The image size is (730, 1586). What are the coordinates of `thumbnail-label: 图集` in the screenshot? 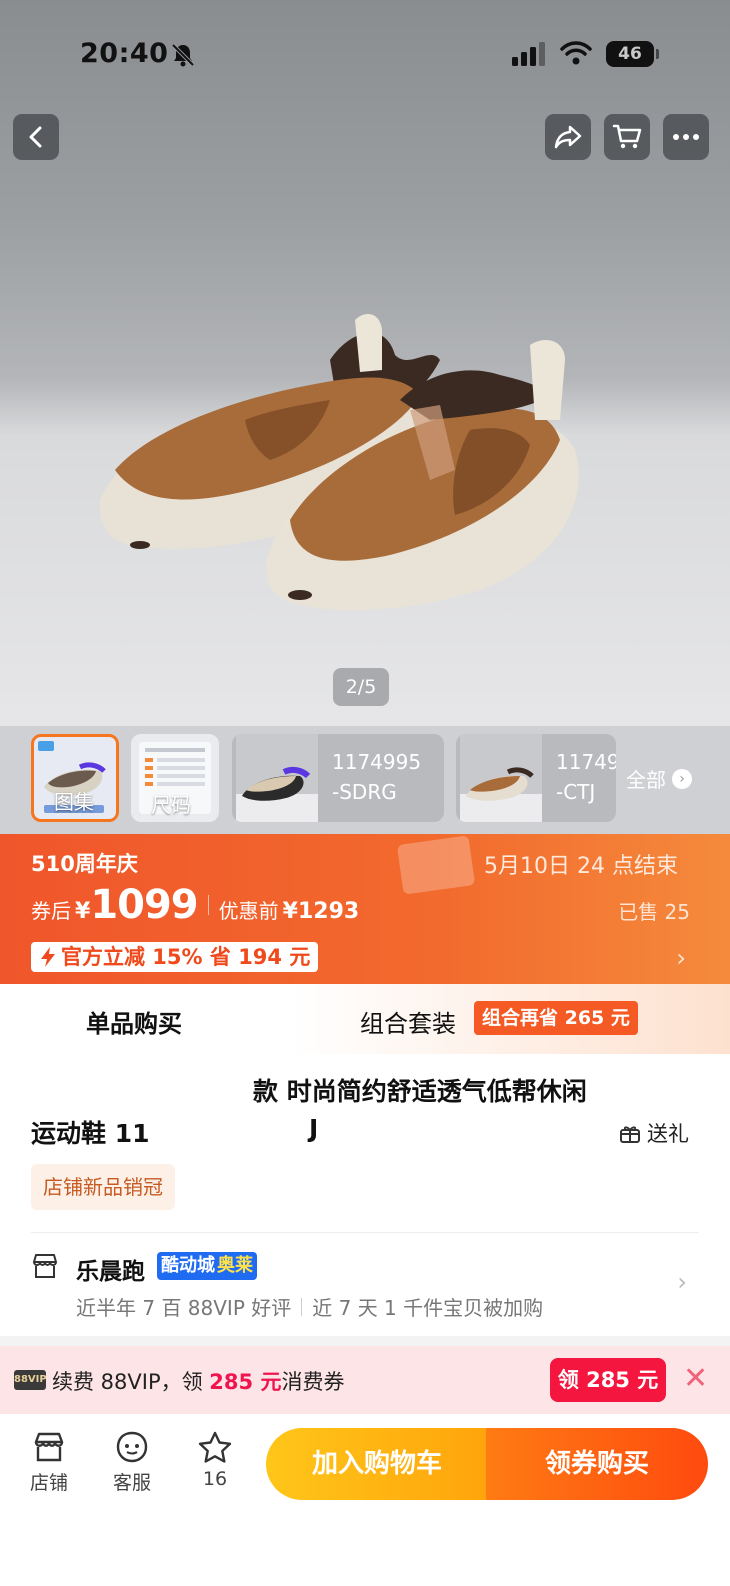 It's located at (74, 802).